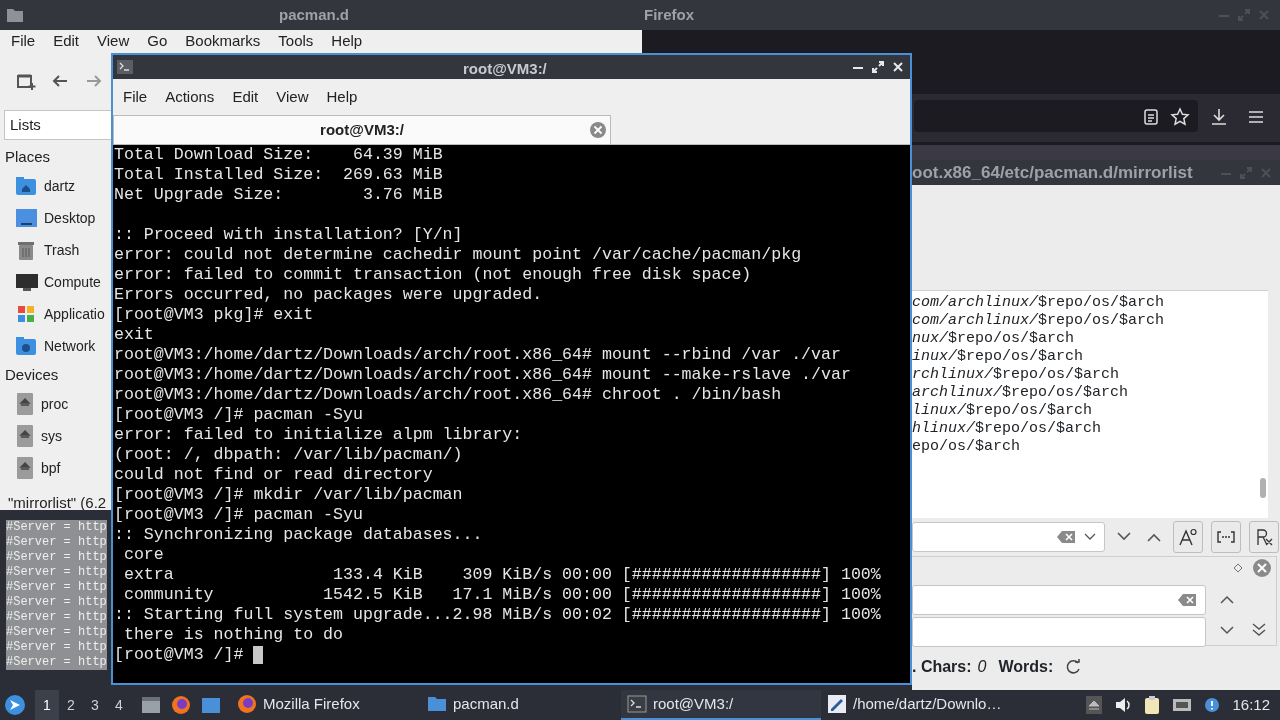  What do you see at coordinates (1123, 705) in the screenshot?
I see `volume-icon` at bounding box center [1123, 705].